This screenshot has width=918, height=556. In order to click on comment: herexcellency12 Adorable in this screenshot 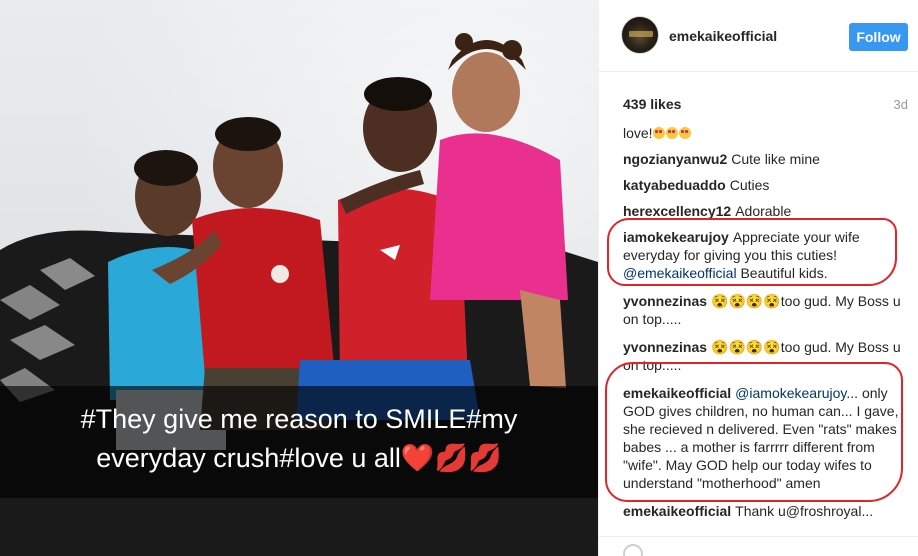, I will do `click(766, 211)`.